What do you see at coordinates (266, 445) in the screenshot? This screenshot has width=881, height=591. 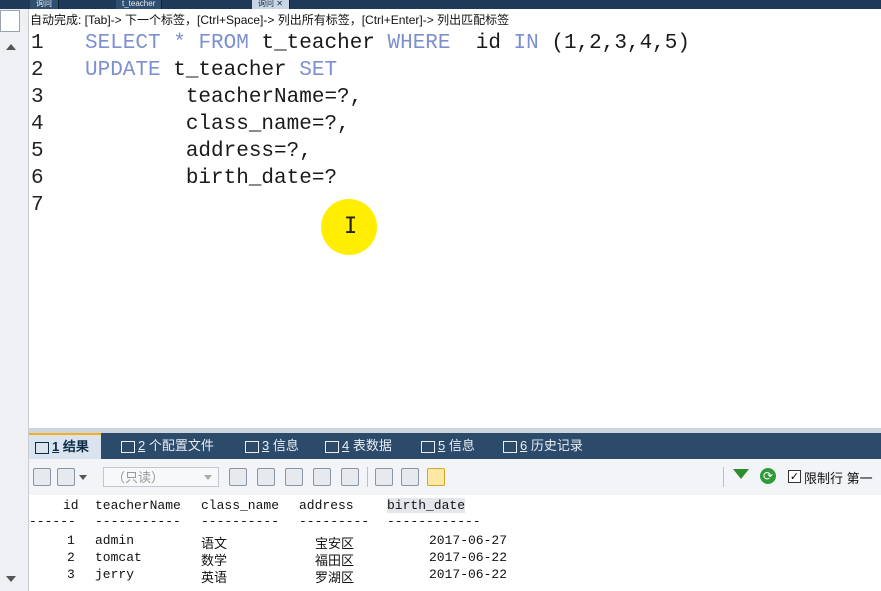 I see `tab-number: 3` at bounding box center [266, 445].